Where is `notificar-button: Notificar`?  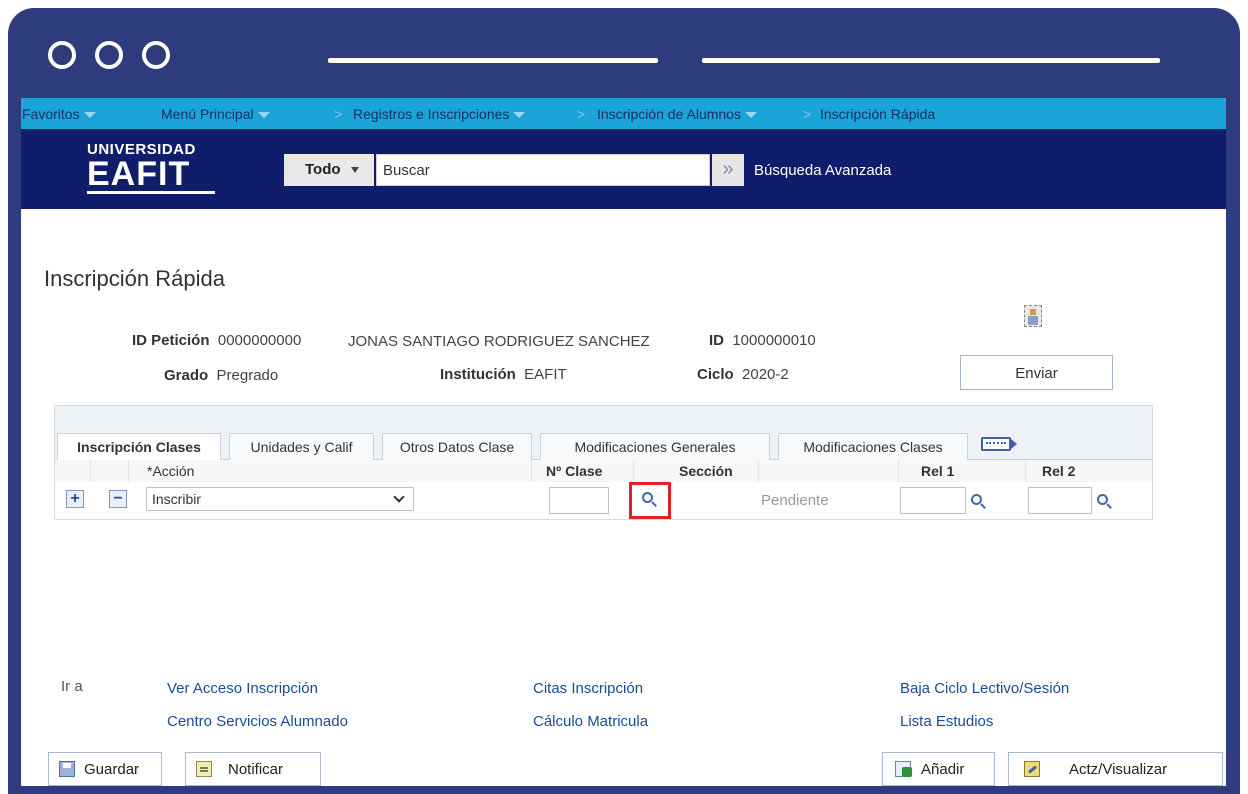
notificar-button: Notificar is located at coordinates (253, 769).